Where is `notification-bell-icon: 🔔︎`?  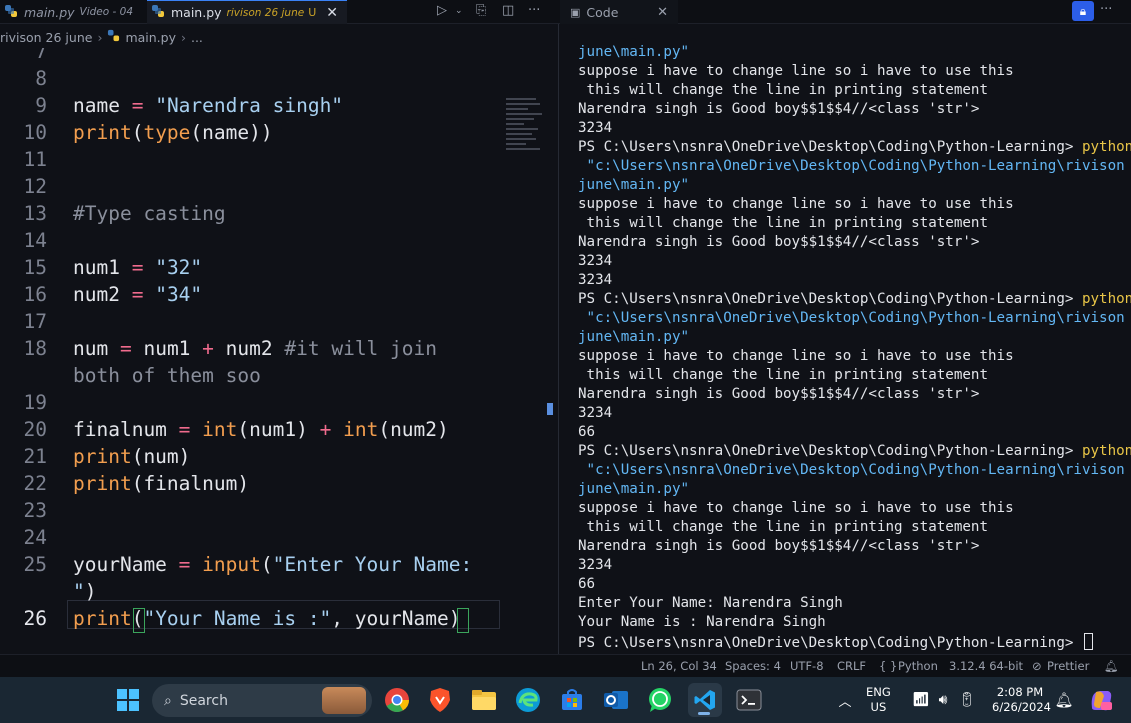
notification-bell-icon: 🔔︎ is located at coordinates (1064, 700).